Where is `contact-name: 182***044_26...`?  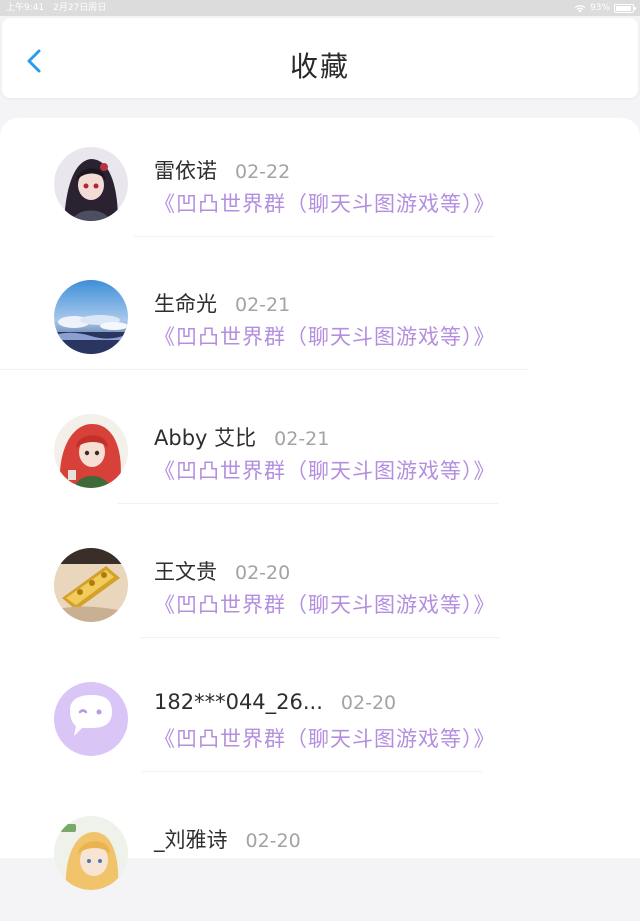 contact-name: 182***044_26... is located at coordinates (238, 702).